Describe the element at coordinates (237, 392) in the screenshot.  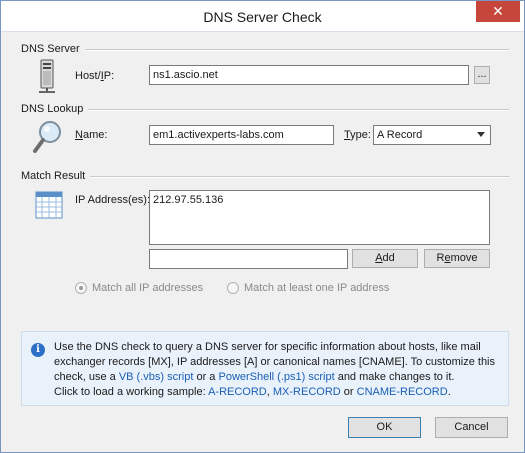
I see `a-record-link: A-RECORD` at that location.